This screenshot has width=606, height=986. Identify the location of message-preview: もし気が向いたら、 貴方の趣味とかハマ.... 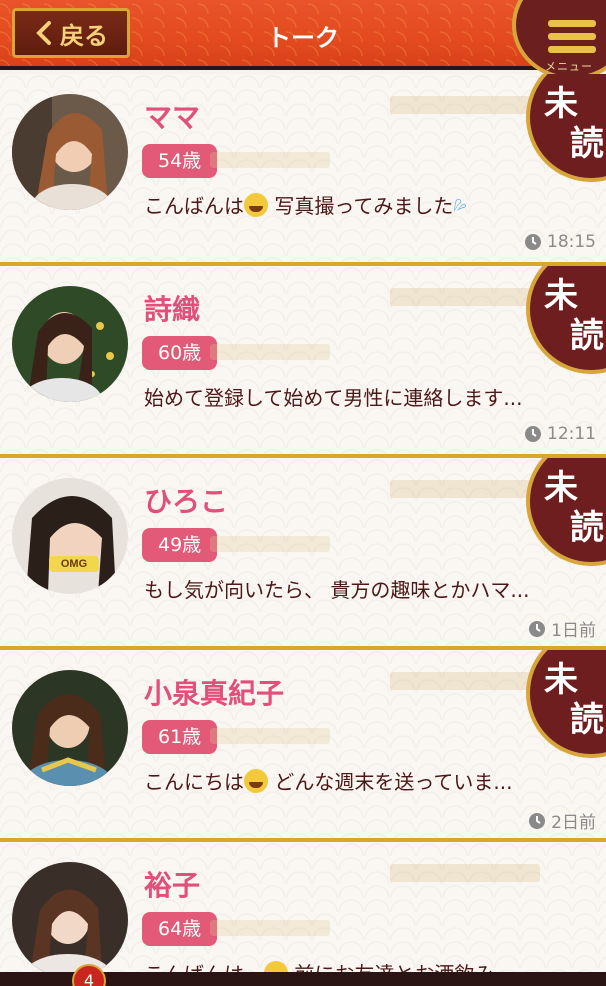
(337, 590).